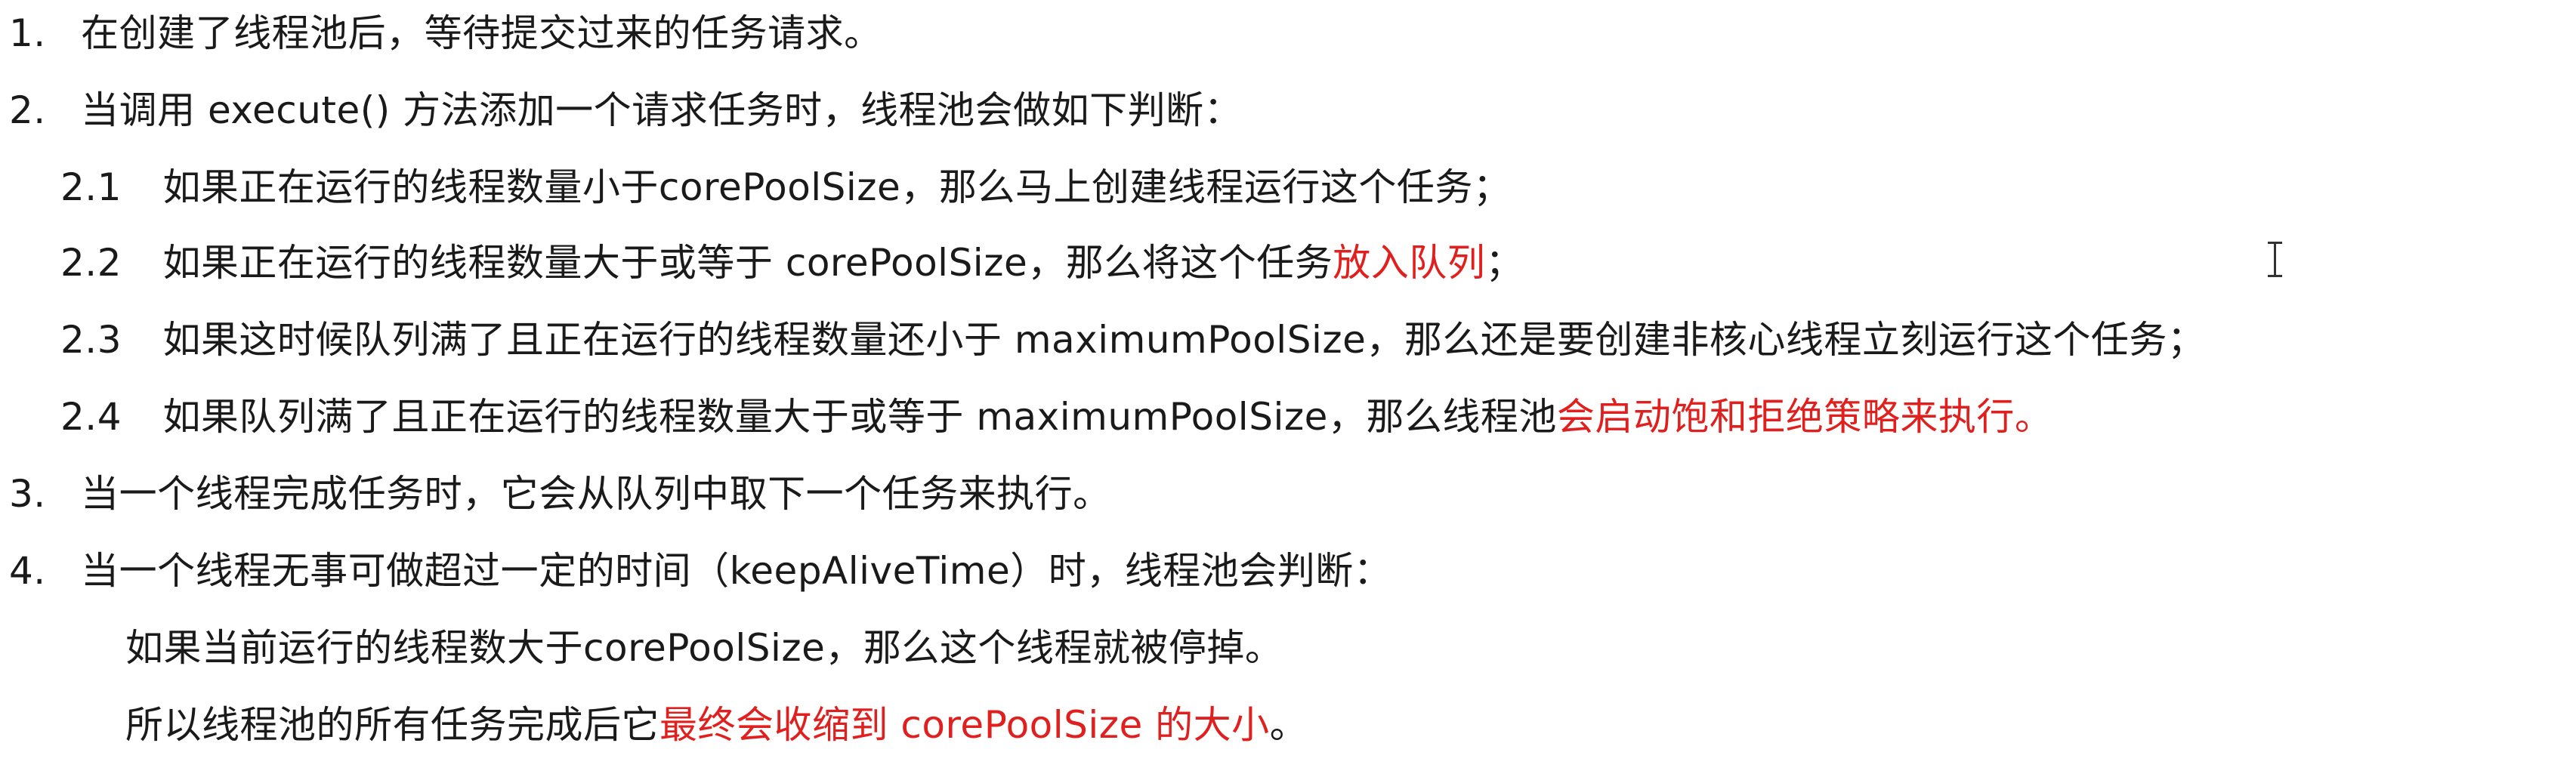  I want to click on item-number: 1., so click(27, 33).